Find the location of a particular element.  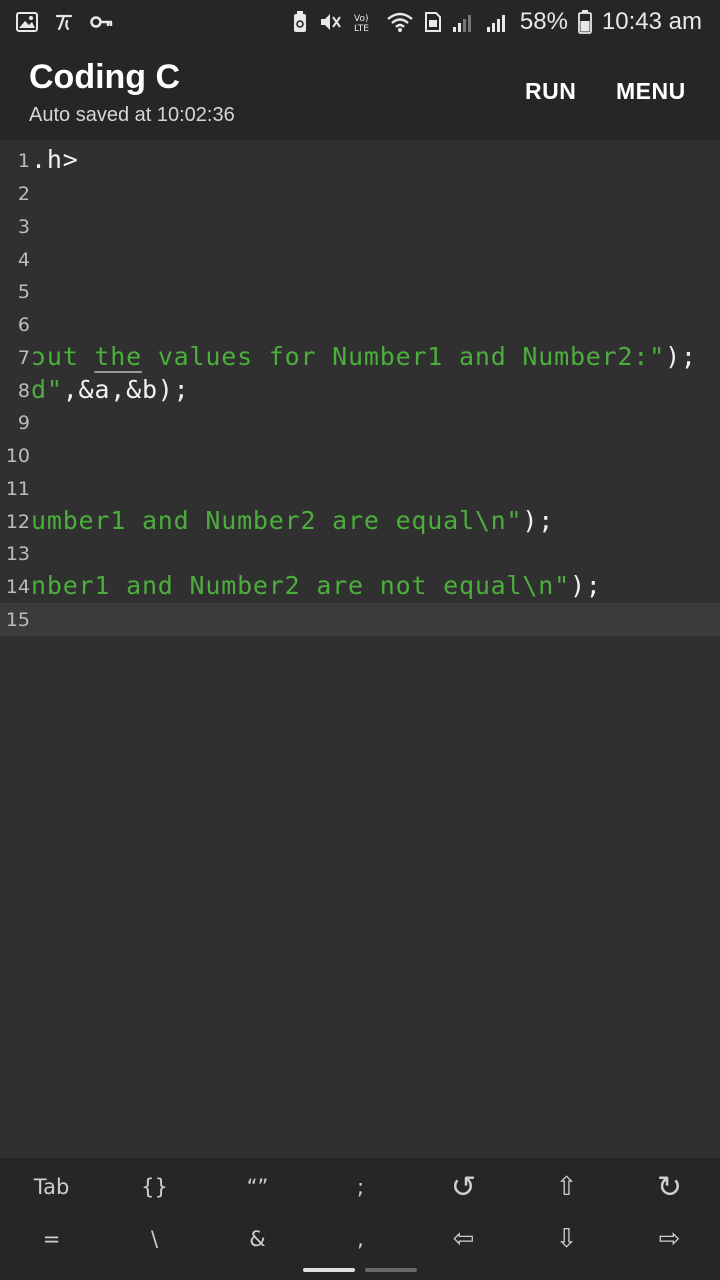

svg-text: LTE is located at coordinates (361, 28).